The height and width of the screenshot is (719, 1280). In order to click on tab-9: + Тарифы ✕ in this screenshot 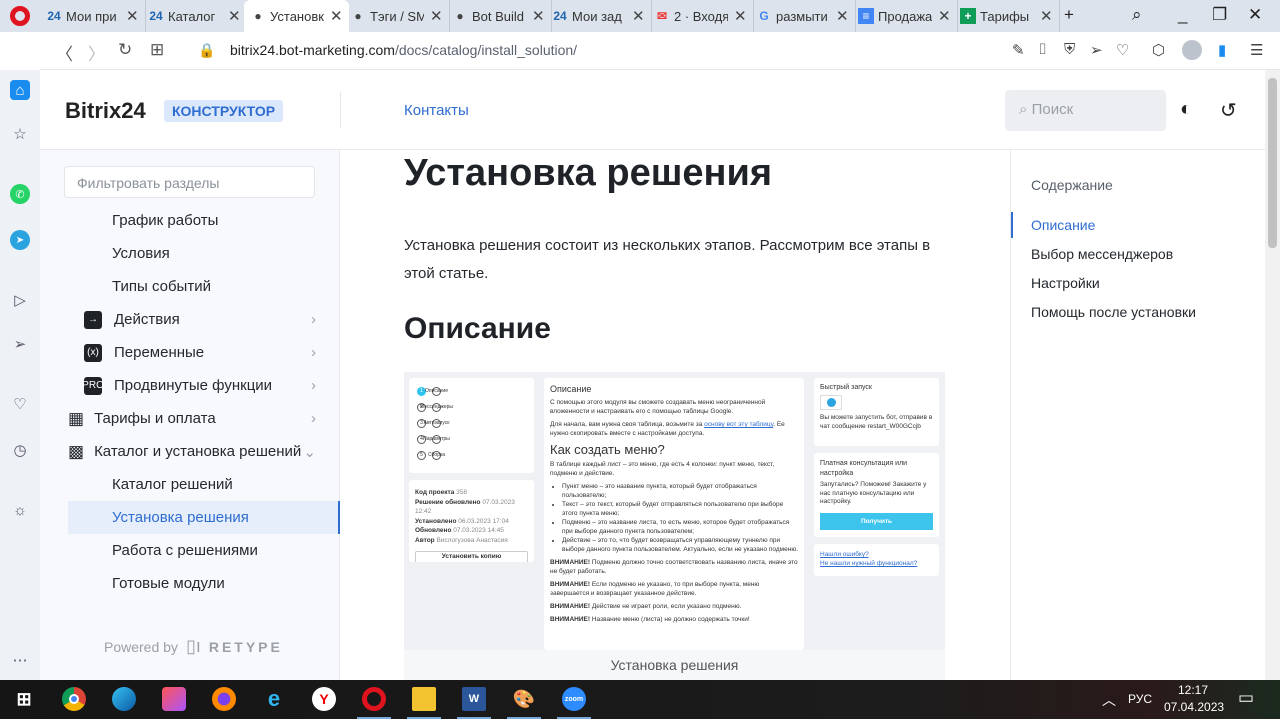, I will do `click(1007, 16)`.